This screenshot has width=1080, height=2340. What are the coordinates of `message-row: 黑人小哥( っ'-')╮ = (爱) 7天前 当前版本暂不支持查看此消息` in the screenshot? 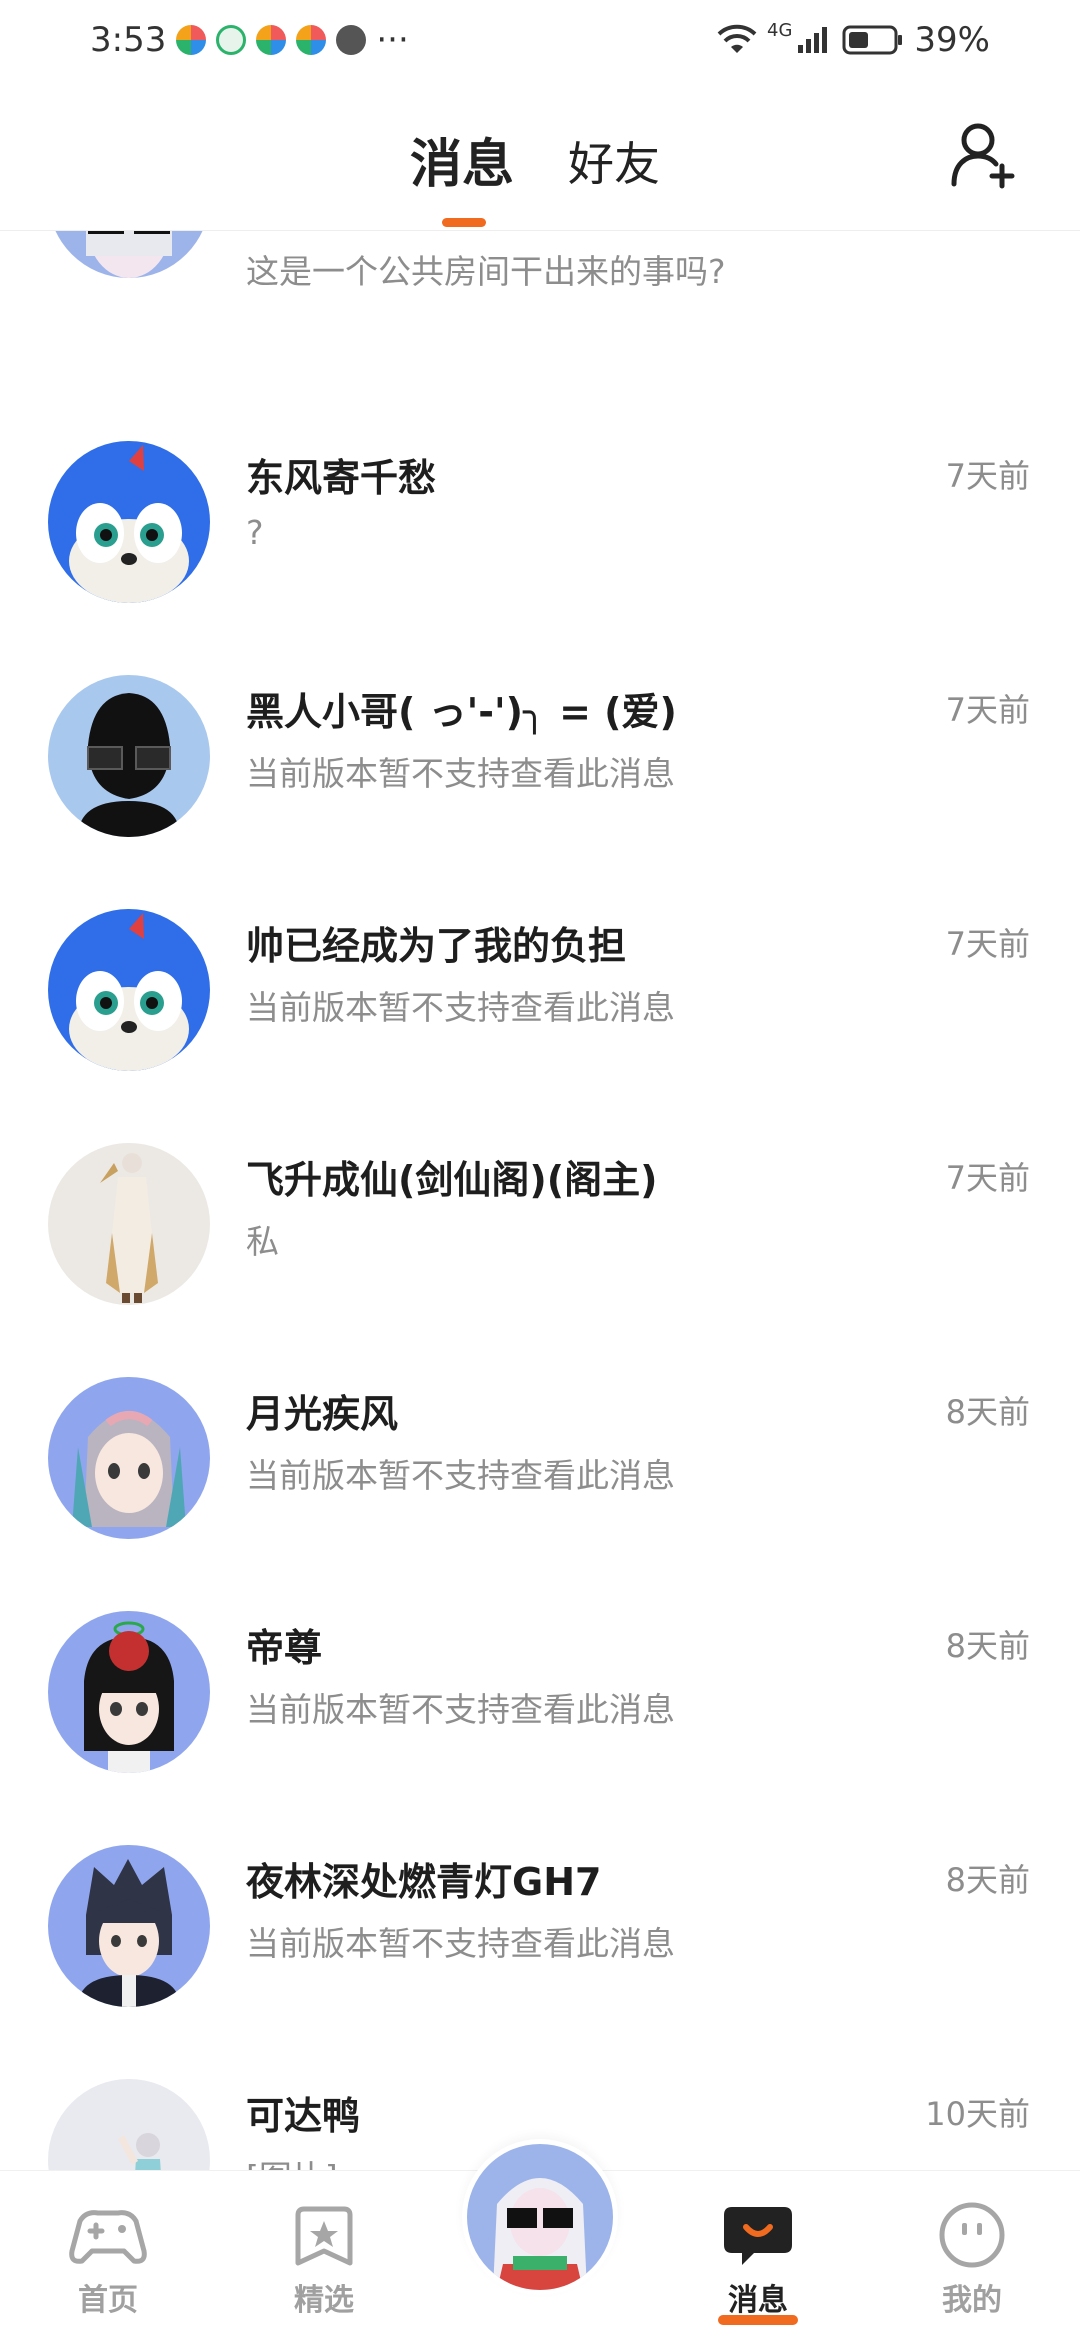 It's located at (540, 752).